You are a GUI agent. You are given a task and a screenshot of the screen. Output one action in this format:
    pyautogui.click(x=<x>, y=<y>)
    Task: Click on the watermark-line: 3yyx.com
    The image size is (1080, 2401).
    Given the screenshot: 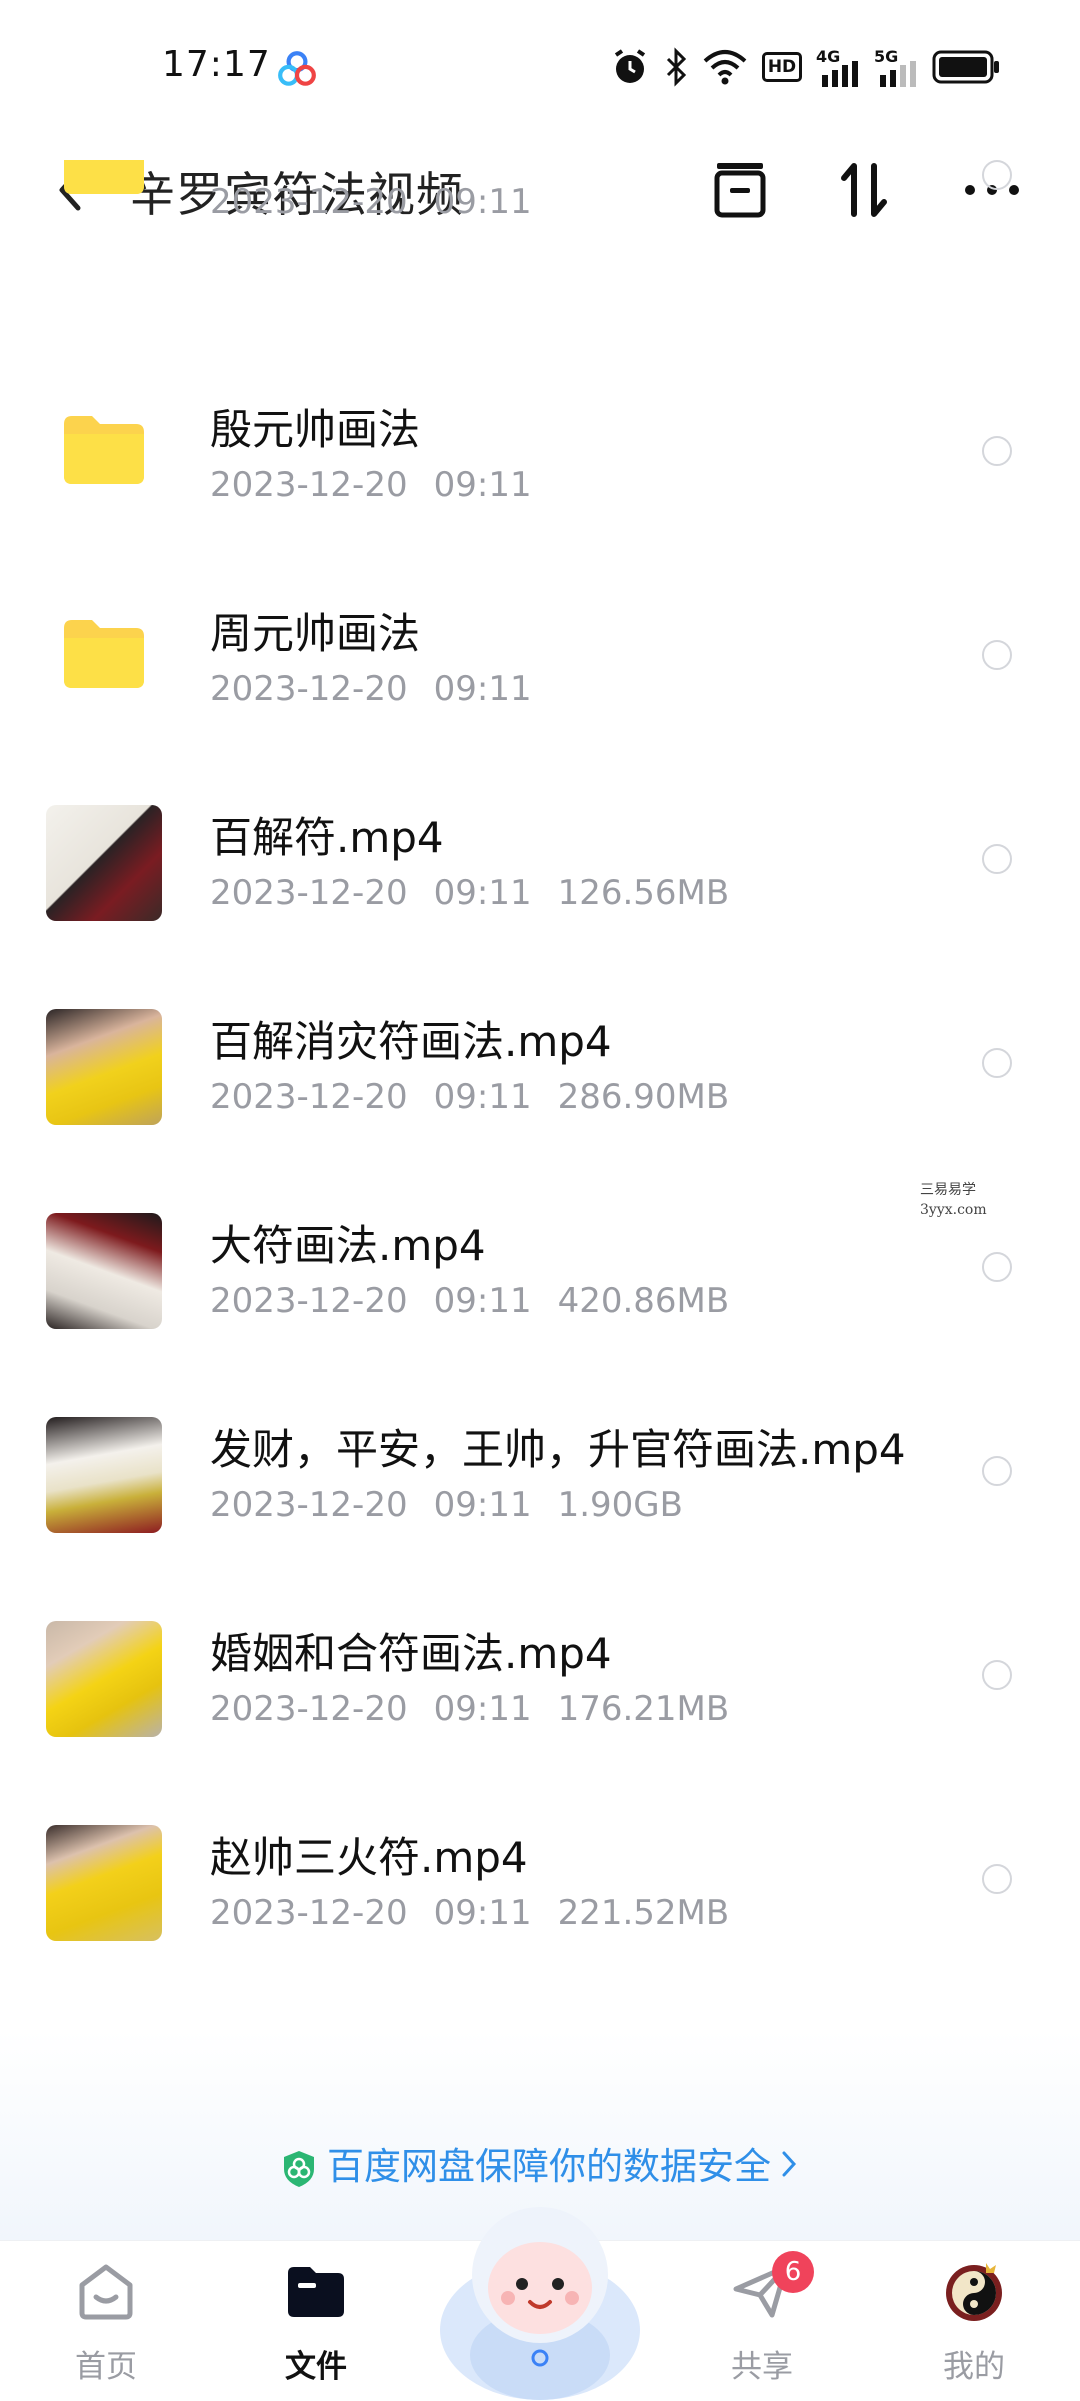 What is the action you would take?
    pyautogui.click(x=953, y=1210)
    